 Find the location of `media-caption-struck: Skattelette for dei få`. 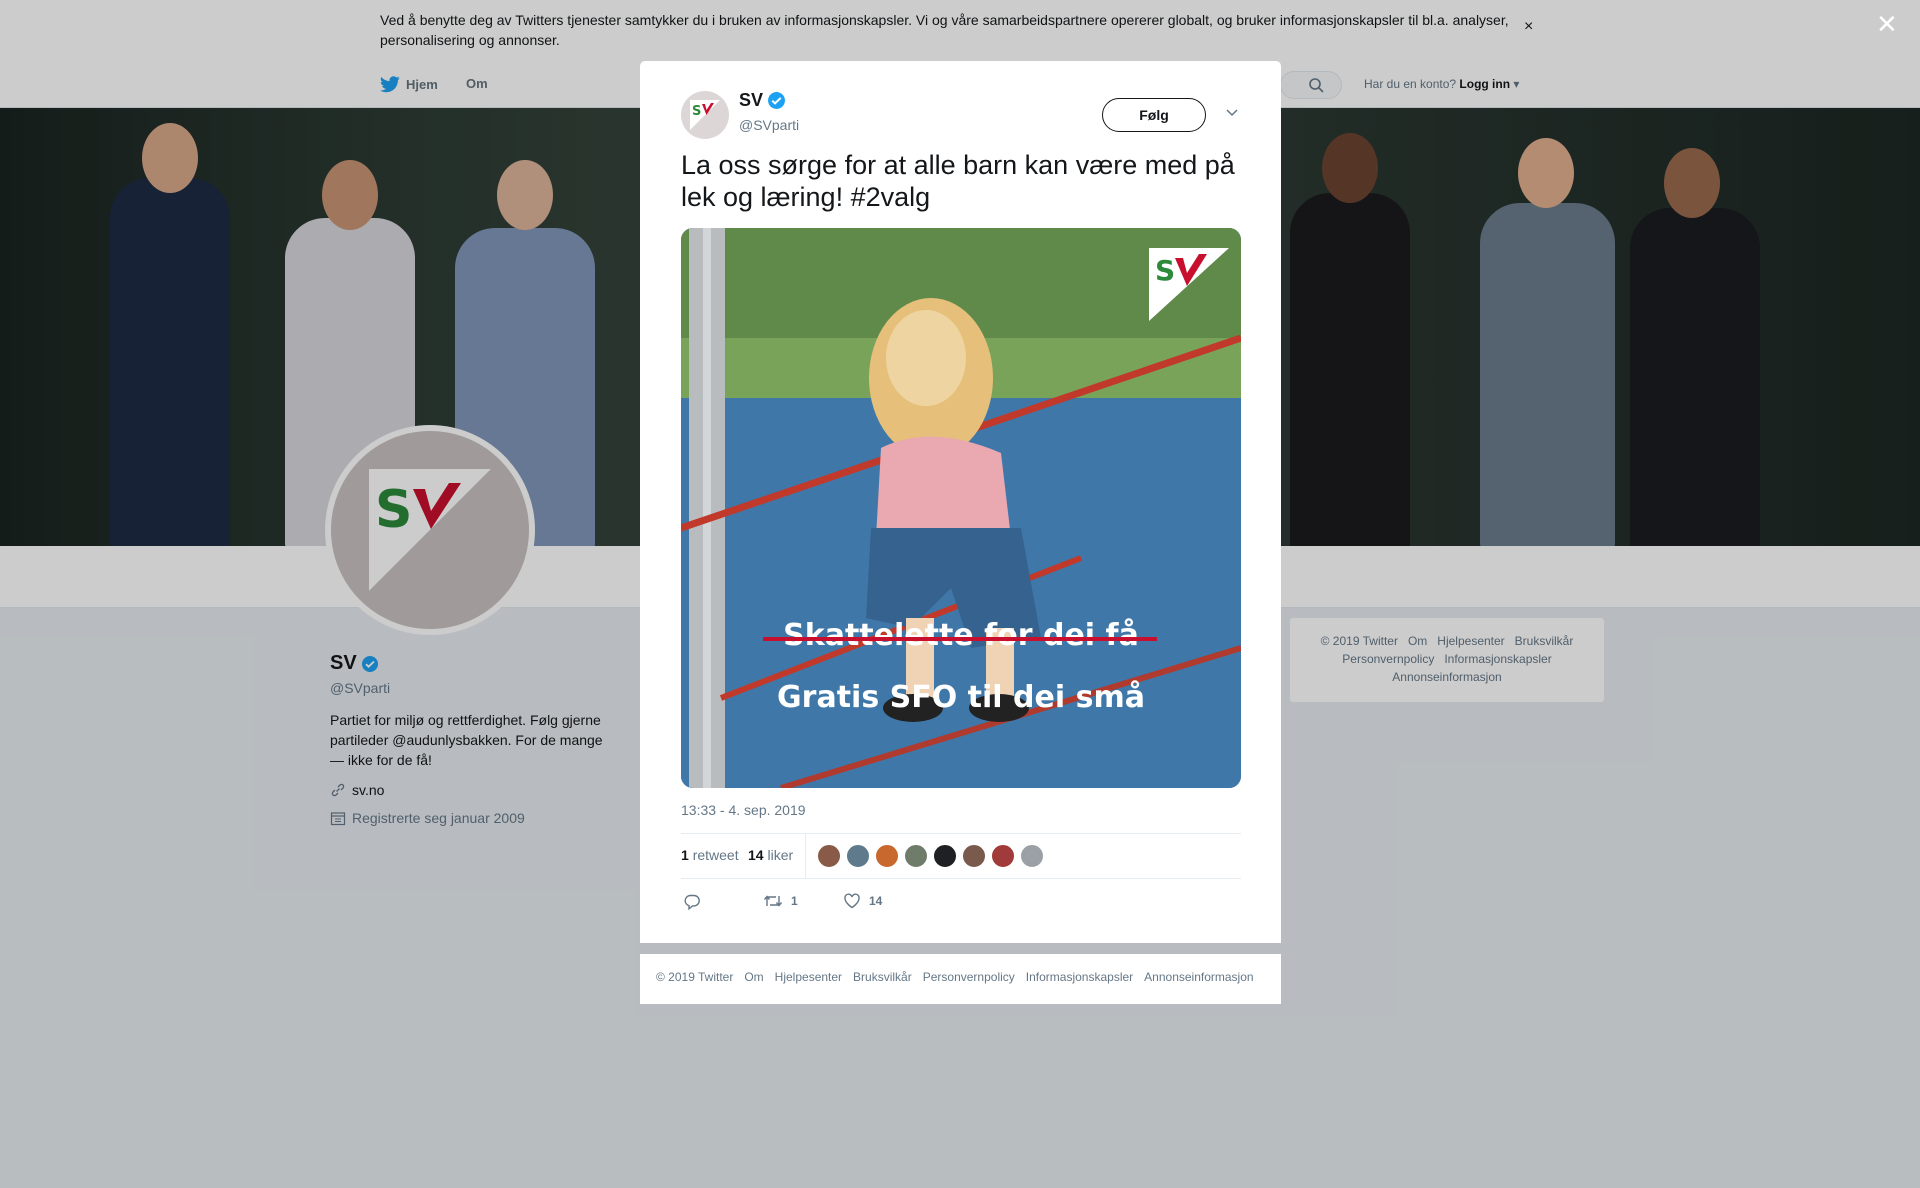

media-caption-struck: Skattelette for dei få is located at coordinates (961, 635).